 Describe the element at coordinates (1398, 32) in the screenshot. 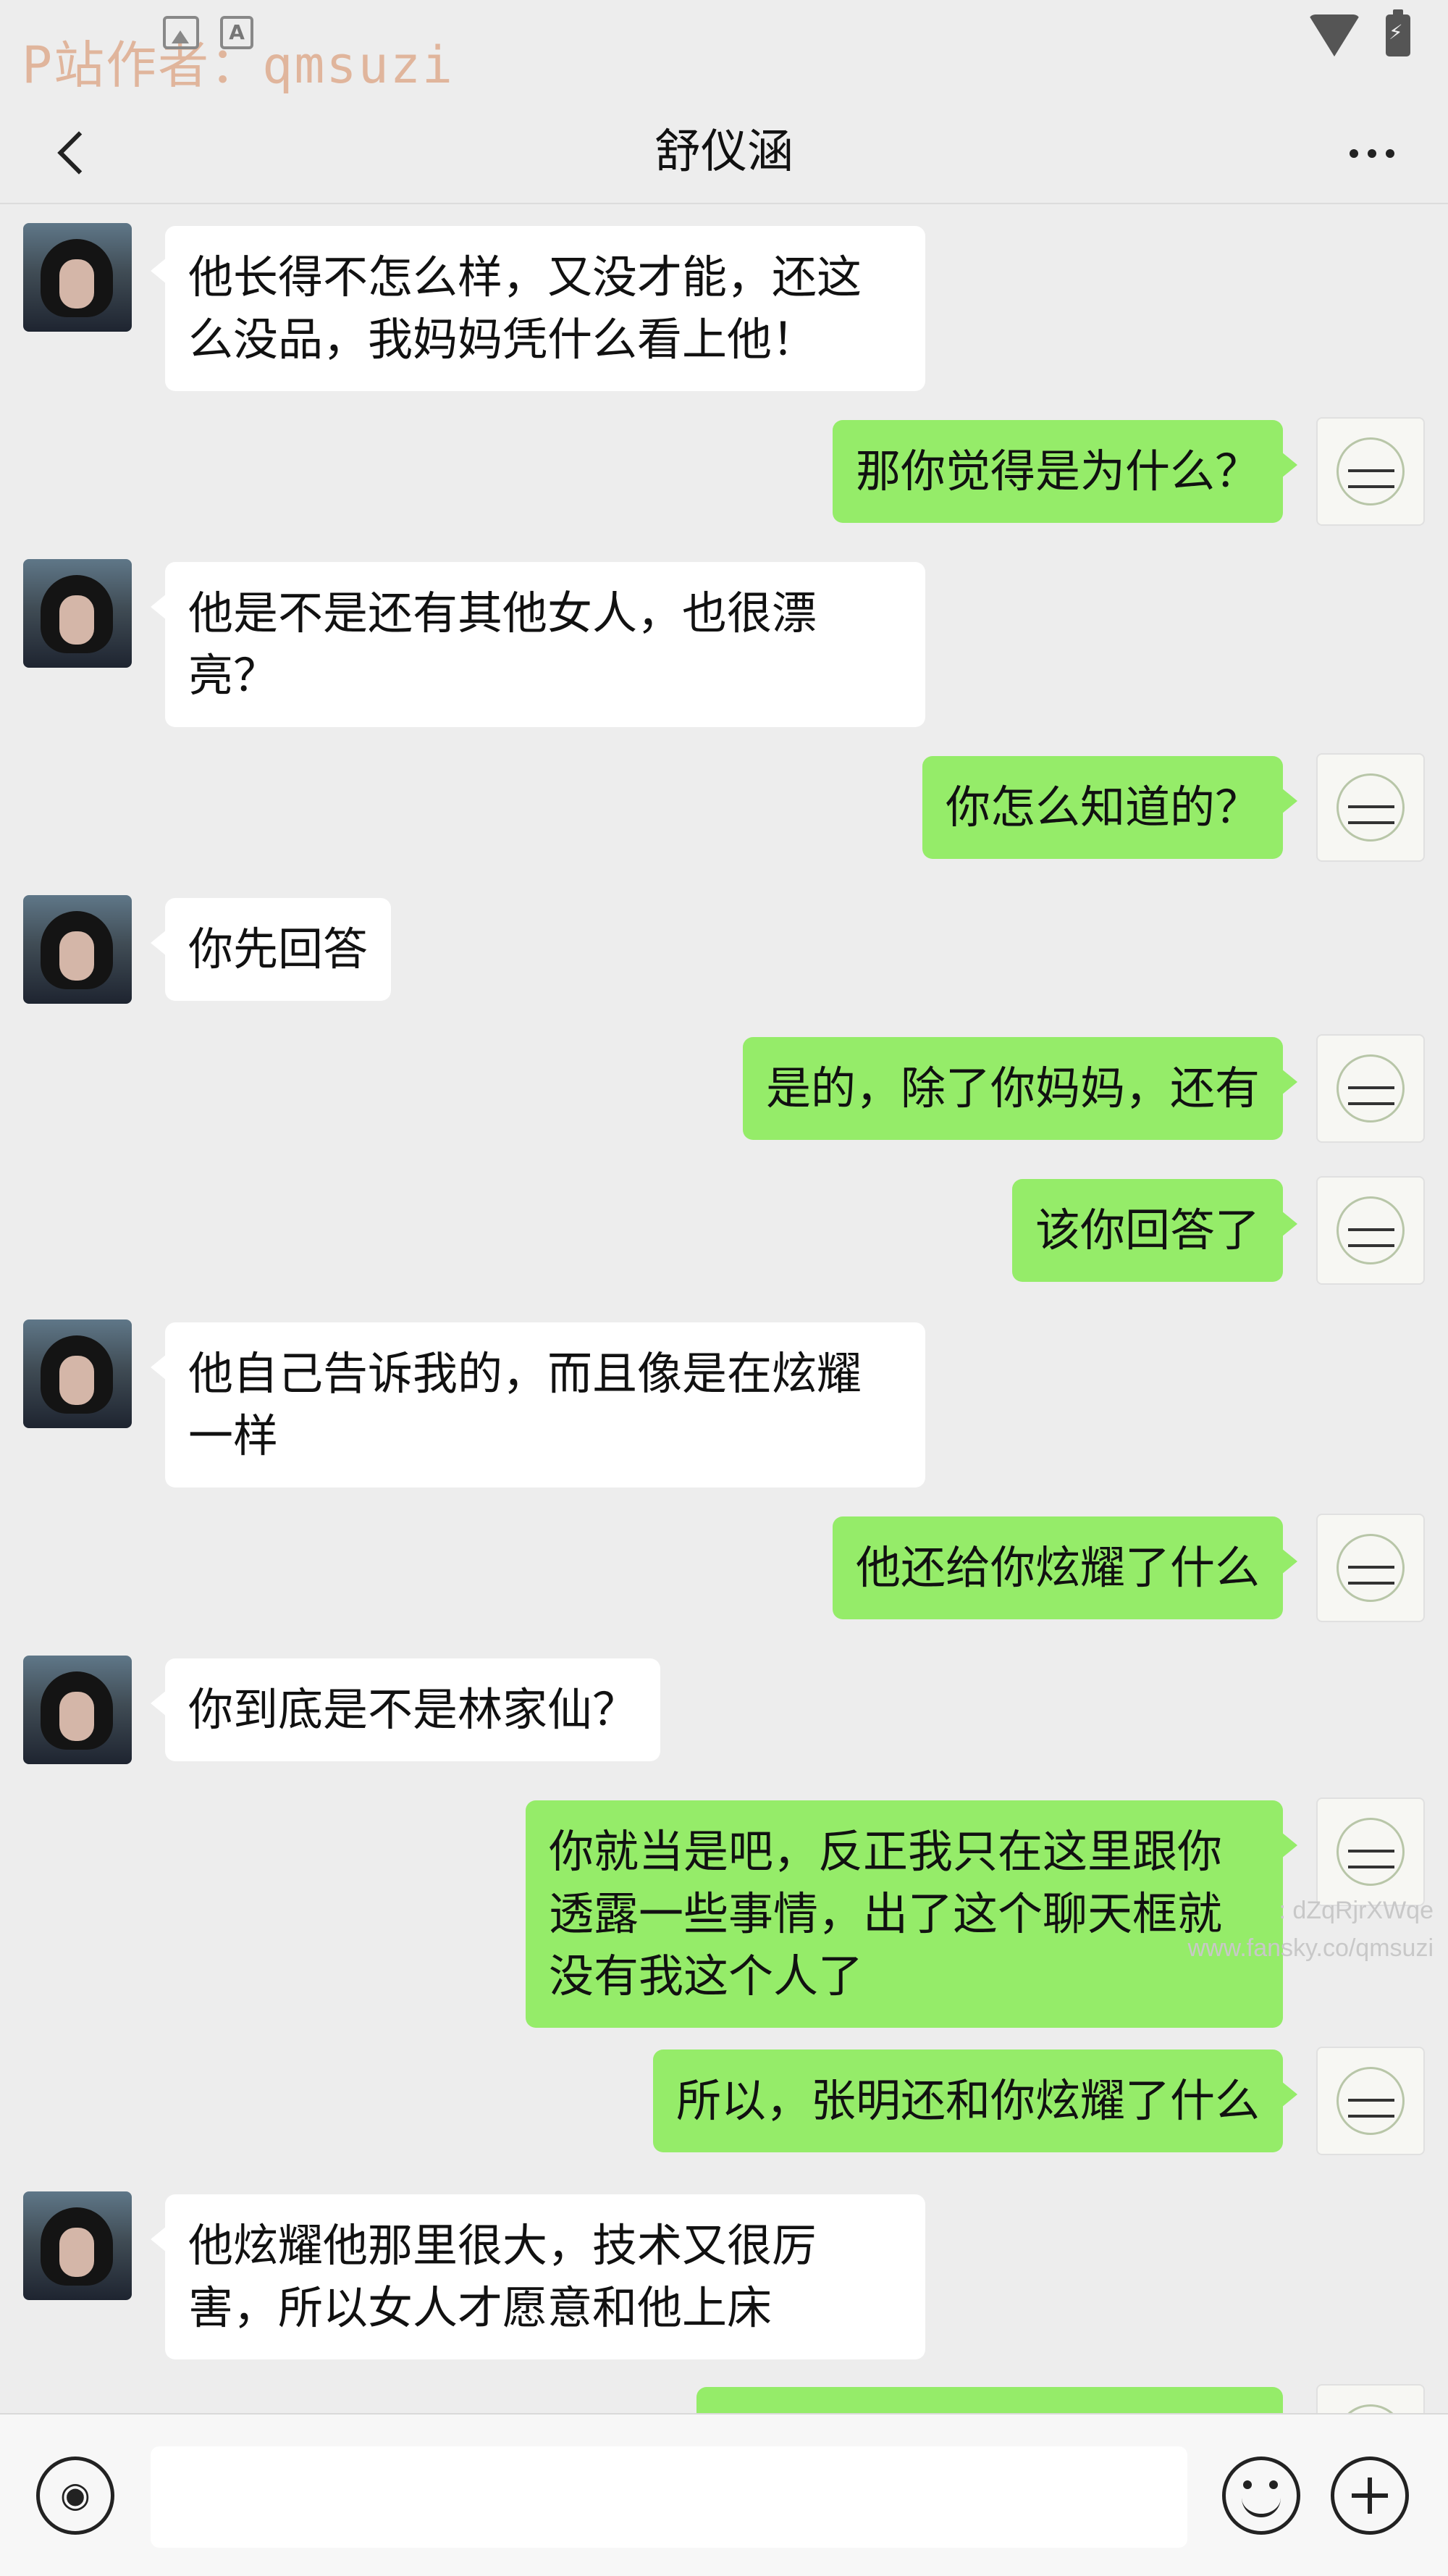

I see `battery-charging-icon` at that location.